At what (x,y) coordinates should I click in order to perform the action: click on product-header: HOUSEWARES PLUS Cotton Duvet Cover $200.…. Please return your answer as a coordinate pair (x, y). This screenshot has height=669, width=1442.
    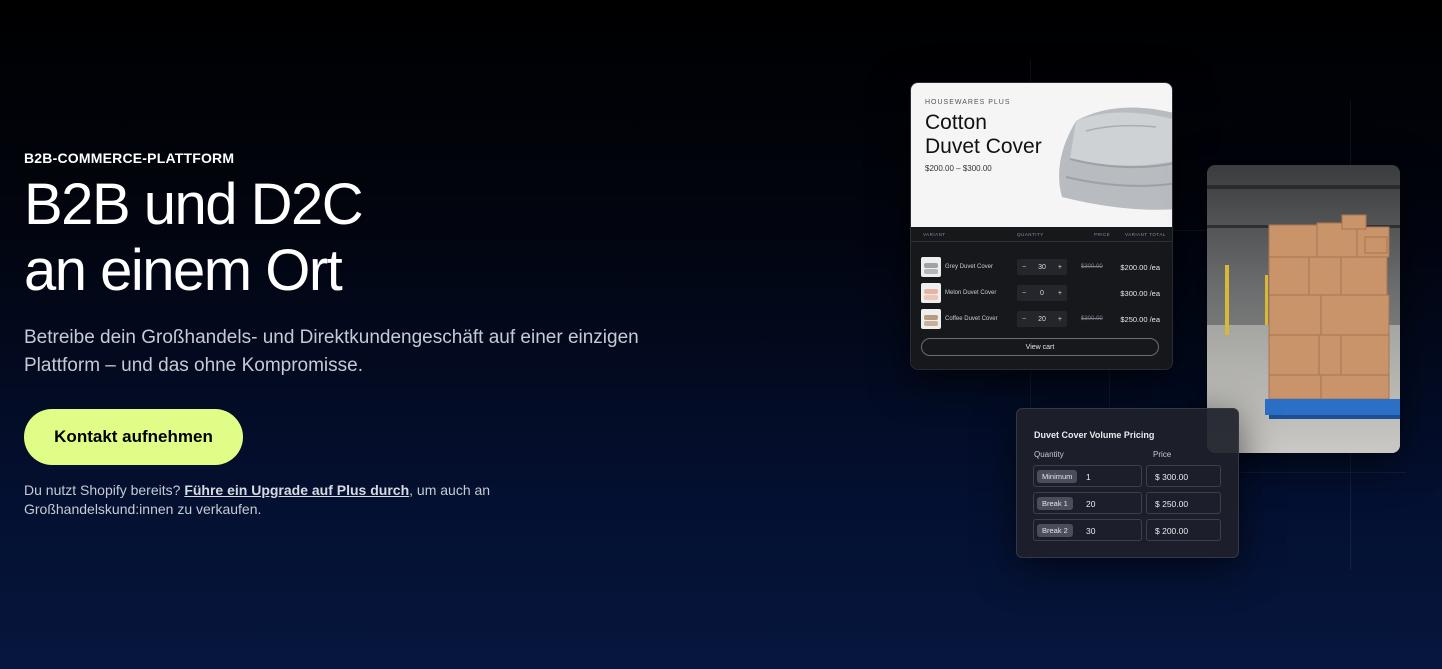
    Looking at the image, I should click on (1041, 155).